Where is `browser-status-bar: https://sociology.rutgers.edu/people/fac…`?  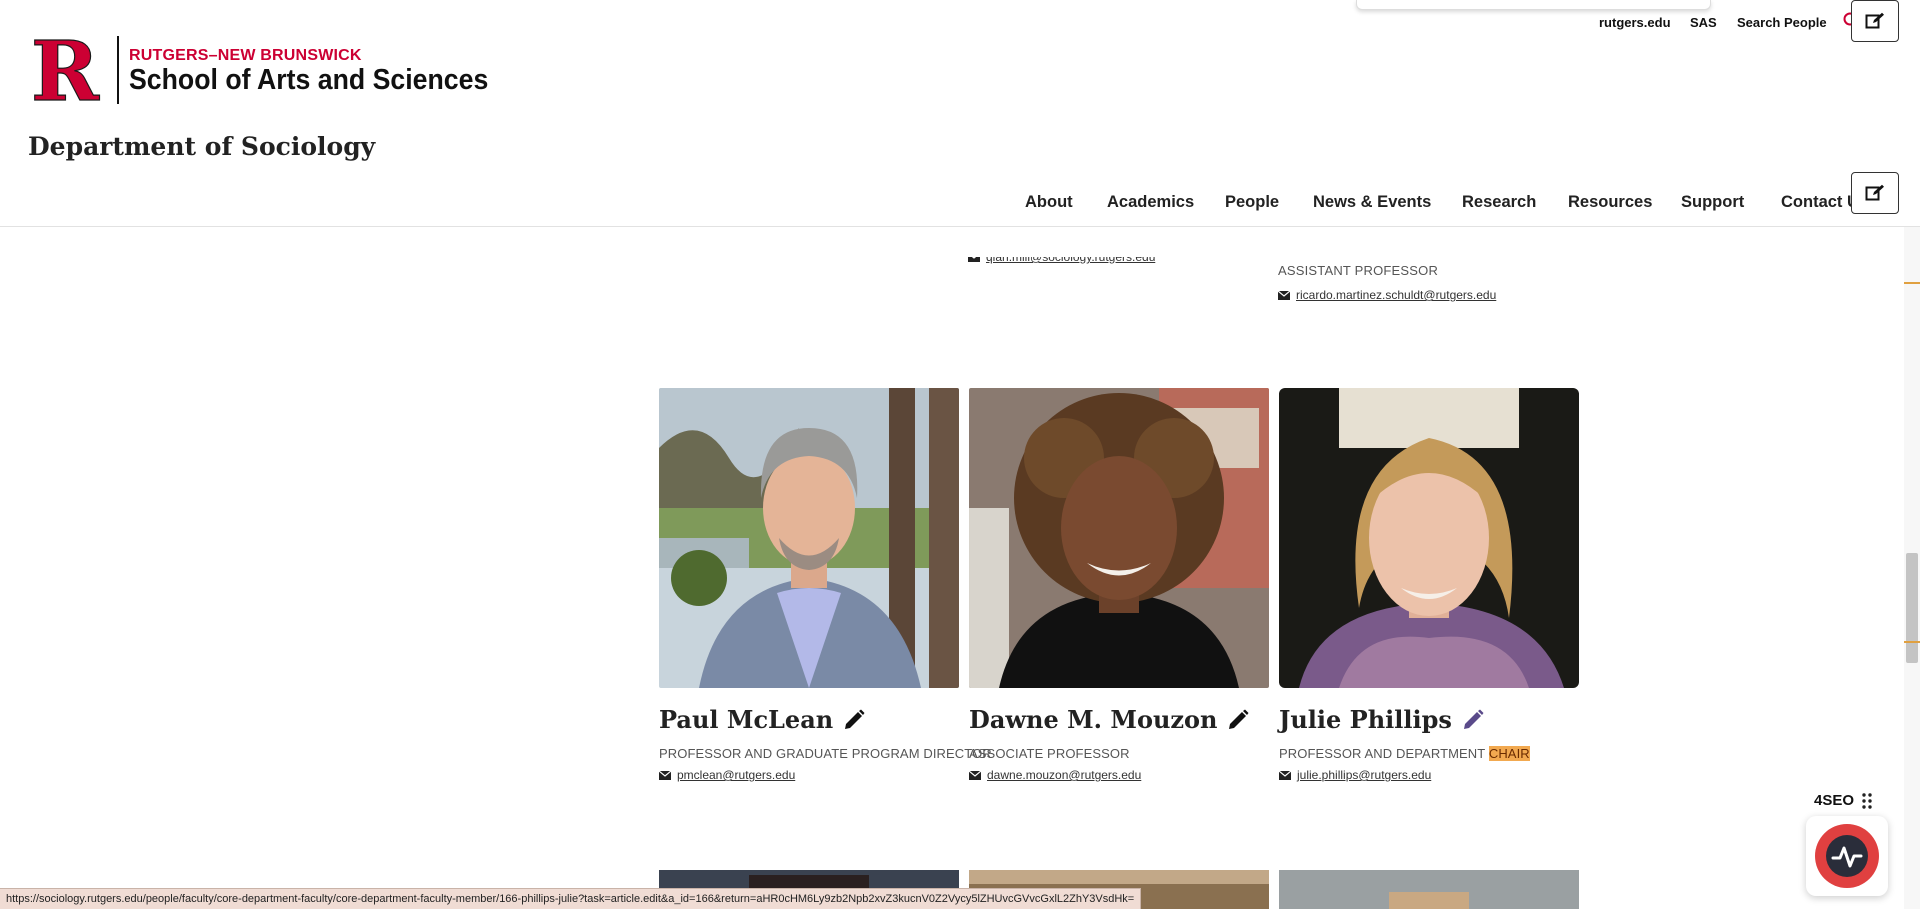
browser-status-bar: https://sociology.rutgers.edu/people/fac… is located at coordinates (571, 898).